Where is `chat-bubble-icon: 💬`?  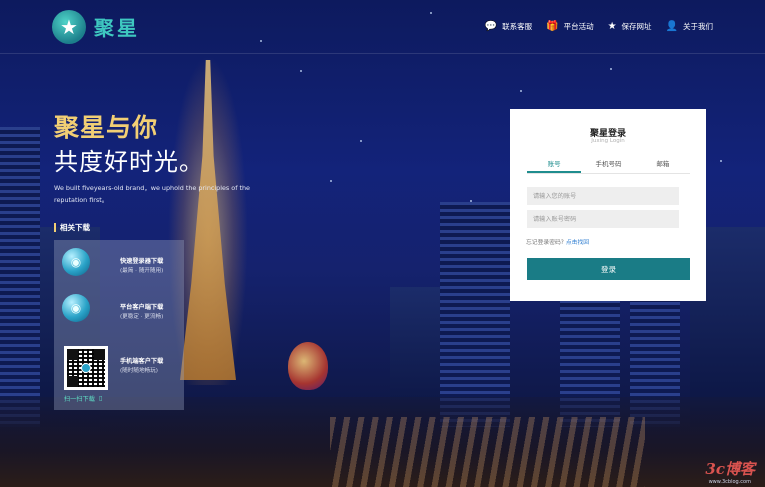
chat-bubble-icon: 💬 is located at coordinates (491, 26).